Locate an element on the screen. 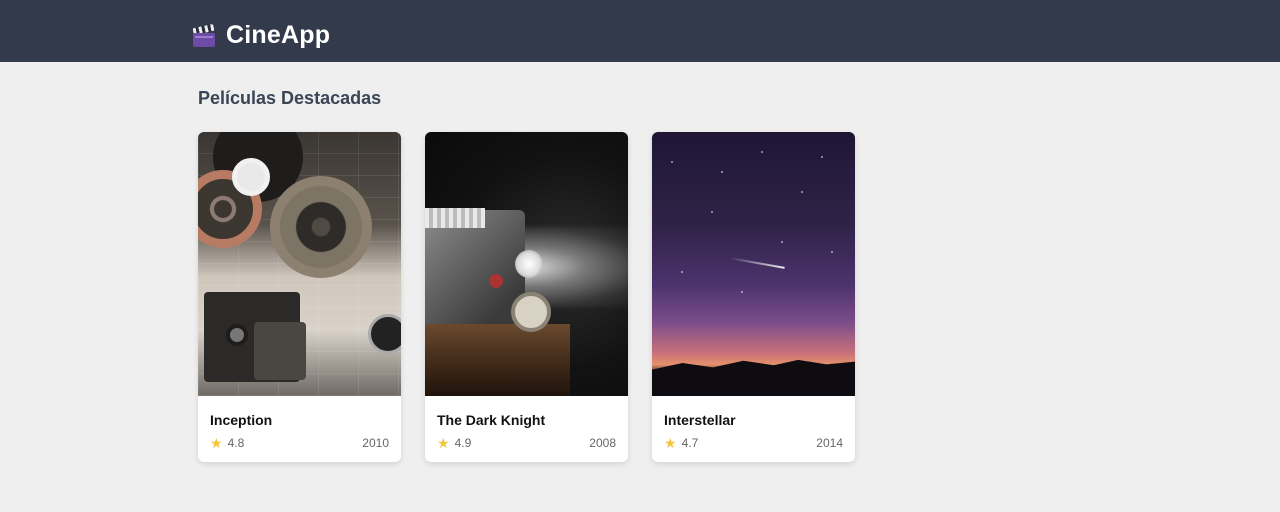  section-title: Películas Destacadas is located at coordinates (290, 98).